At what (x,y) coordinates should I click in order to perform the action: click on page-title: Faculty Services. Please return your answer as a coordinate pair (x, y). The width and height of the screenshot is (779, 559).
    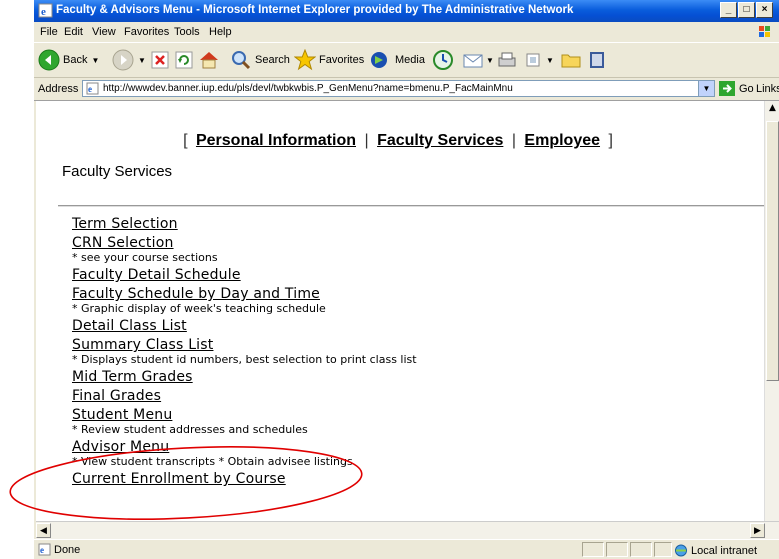
    Looking at the image, I should click on (117, 171).